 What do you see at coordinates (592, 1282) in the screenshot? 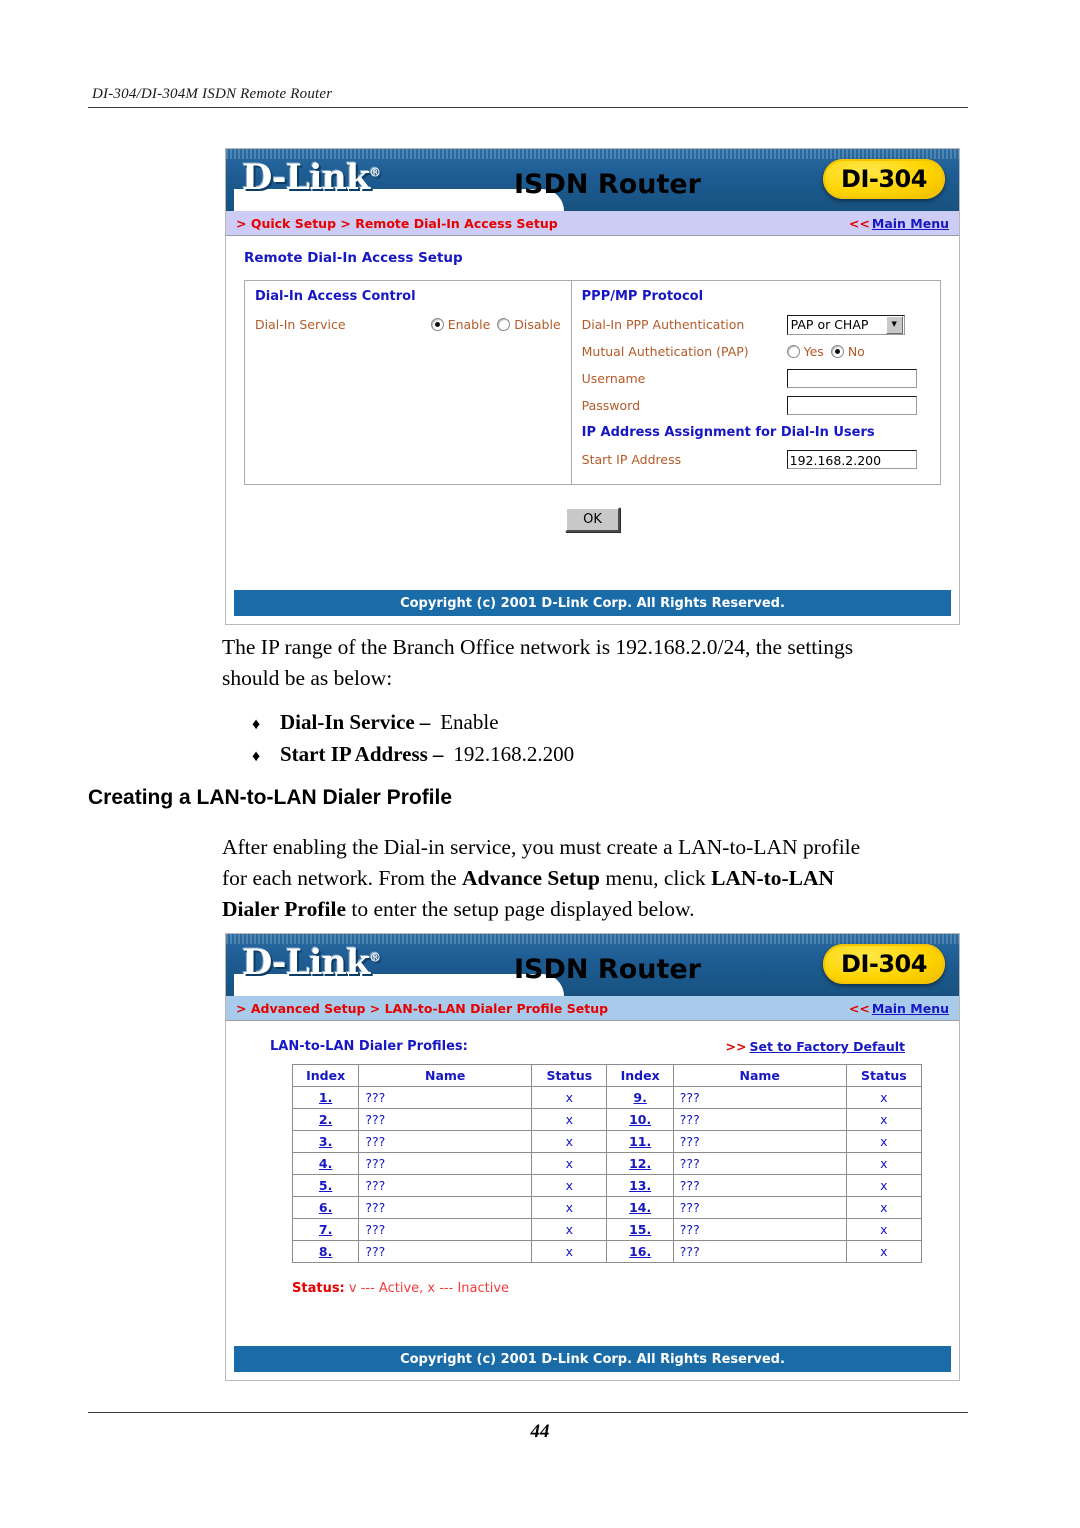
I see `status-legend: Status: v --- Active, x --- Inactive` at bounding box center [592, 1282].